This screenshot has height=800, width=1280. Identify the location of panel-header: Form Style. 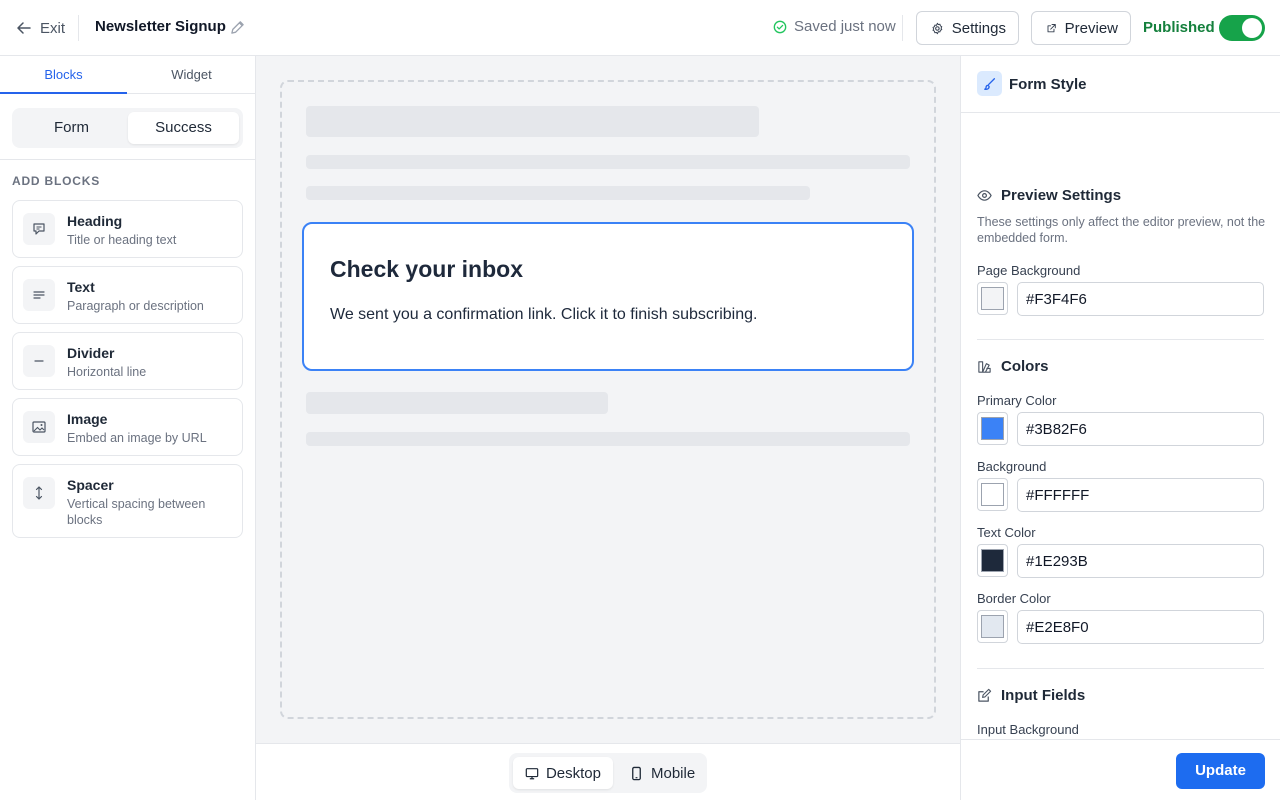
(1120, 84).